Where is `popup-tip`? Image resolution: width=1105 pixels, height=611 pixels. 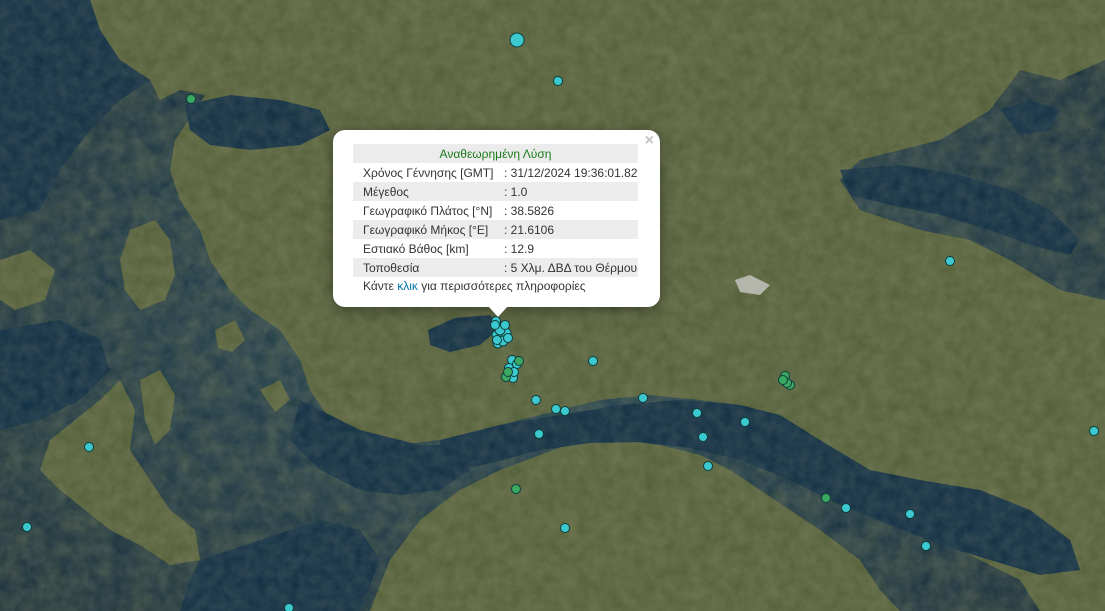 popup-tip is located at coordinates (498, 311).